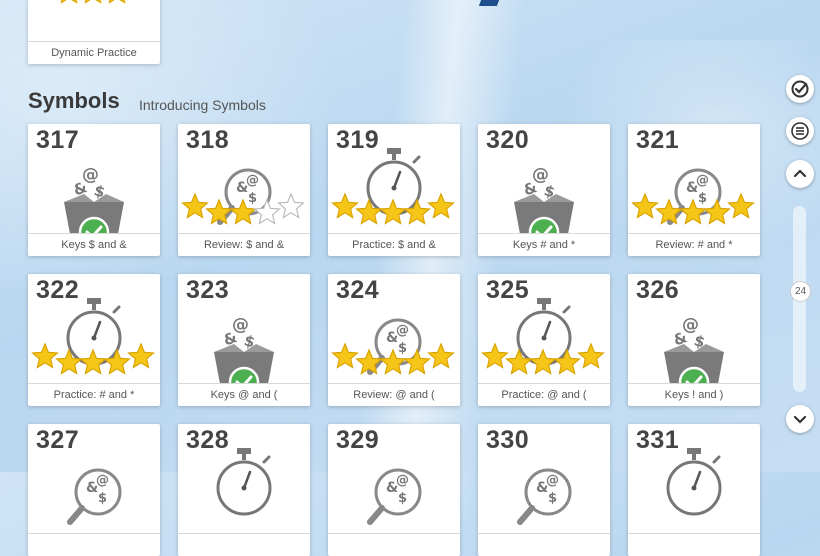  I want to click on chevron-down-icon, so click(800, 419).